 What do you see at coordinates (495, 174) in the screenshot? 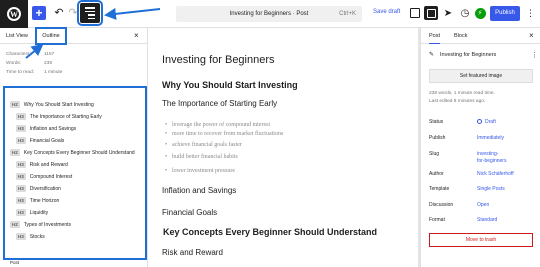
I see `author-value: Nick Schäferhoff` at bounding box center [495, 174].